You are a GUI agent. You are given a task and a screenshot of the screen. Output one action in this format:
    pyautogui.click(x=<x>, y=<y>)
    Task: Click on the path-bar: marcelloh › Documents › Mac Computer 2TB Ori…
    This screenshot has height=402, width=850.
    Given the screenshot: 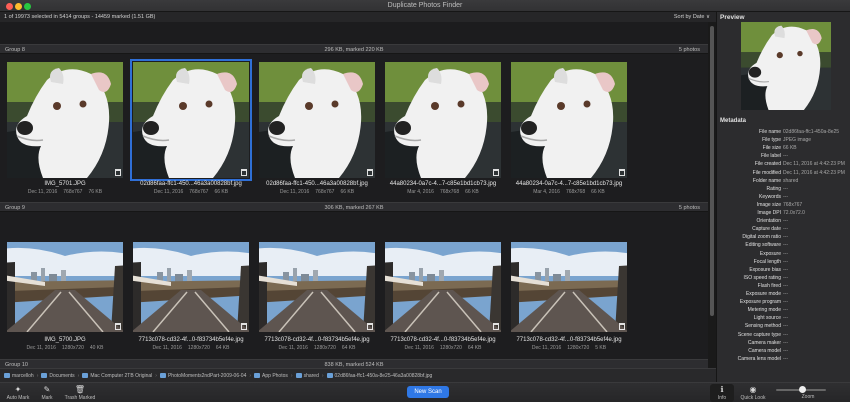 What is the action you would take?
    pyautogui.click(x=358, y=375)
    